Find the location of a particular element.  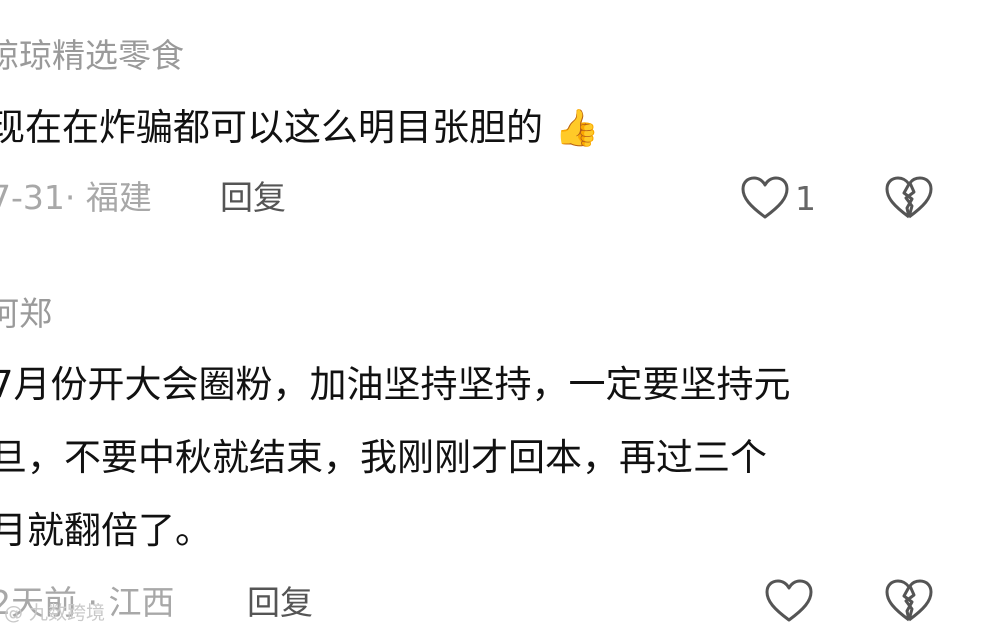

watermark: @ 九数跨境 is located at coordinates (55, 613).